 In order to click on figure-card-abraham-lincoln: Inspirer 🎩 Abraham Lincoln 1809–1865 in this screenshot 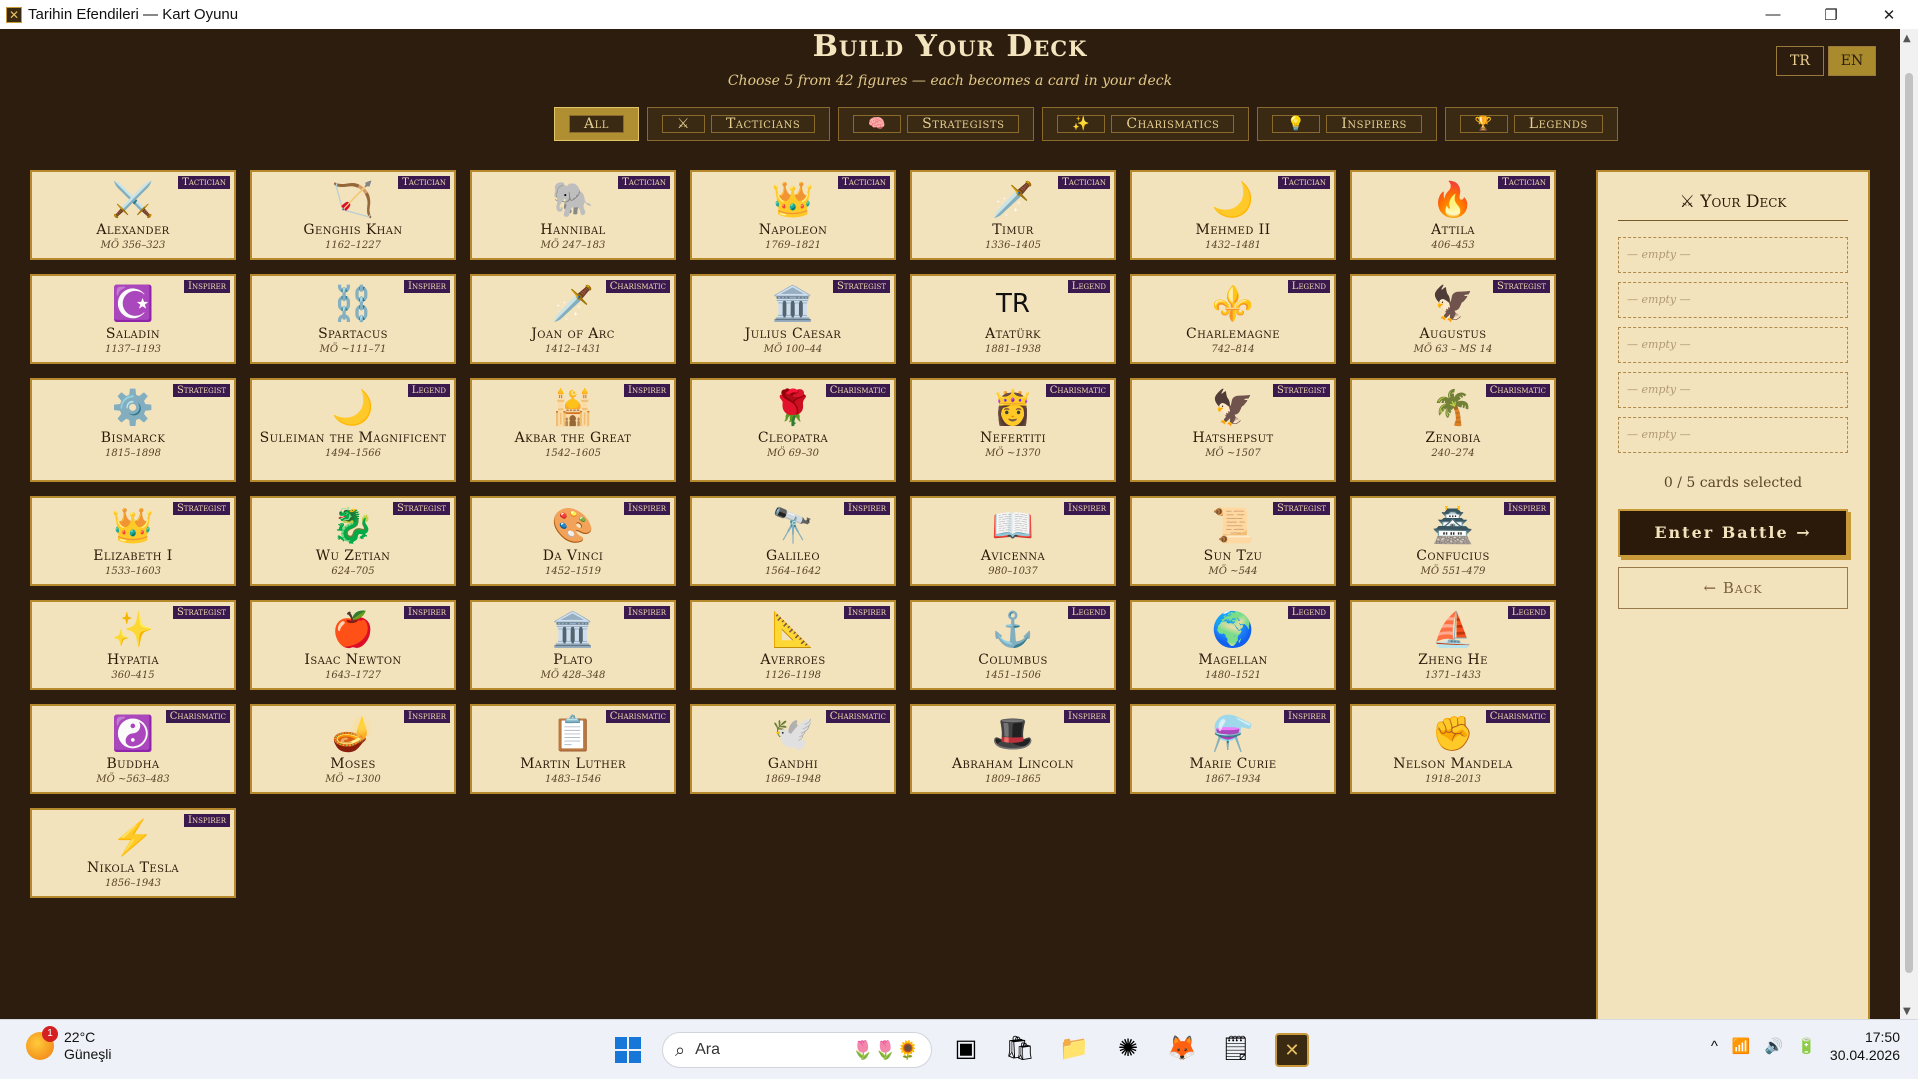, I will do `click(1013, 749)`.